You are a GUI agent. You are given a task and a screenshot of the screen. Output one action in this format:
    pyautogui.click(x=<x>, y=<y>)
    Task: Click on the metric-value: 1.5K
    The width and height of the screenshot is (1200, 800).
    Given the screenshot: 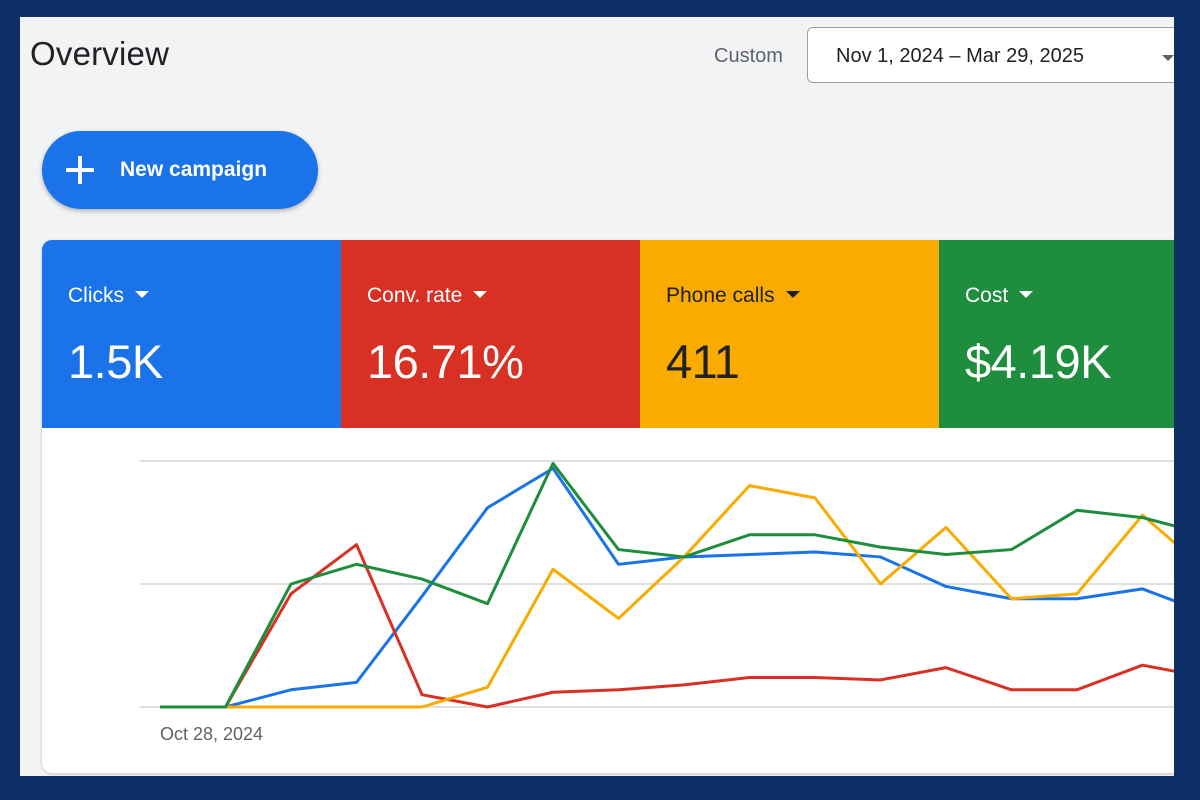 What is the action you would take?
    pyautogui.click(x=115, y=361)
    